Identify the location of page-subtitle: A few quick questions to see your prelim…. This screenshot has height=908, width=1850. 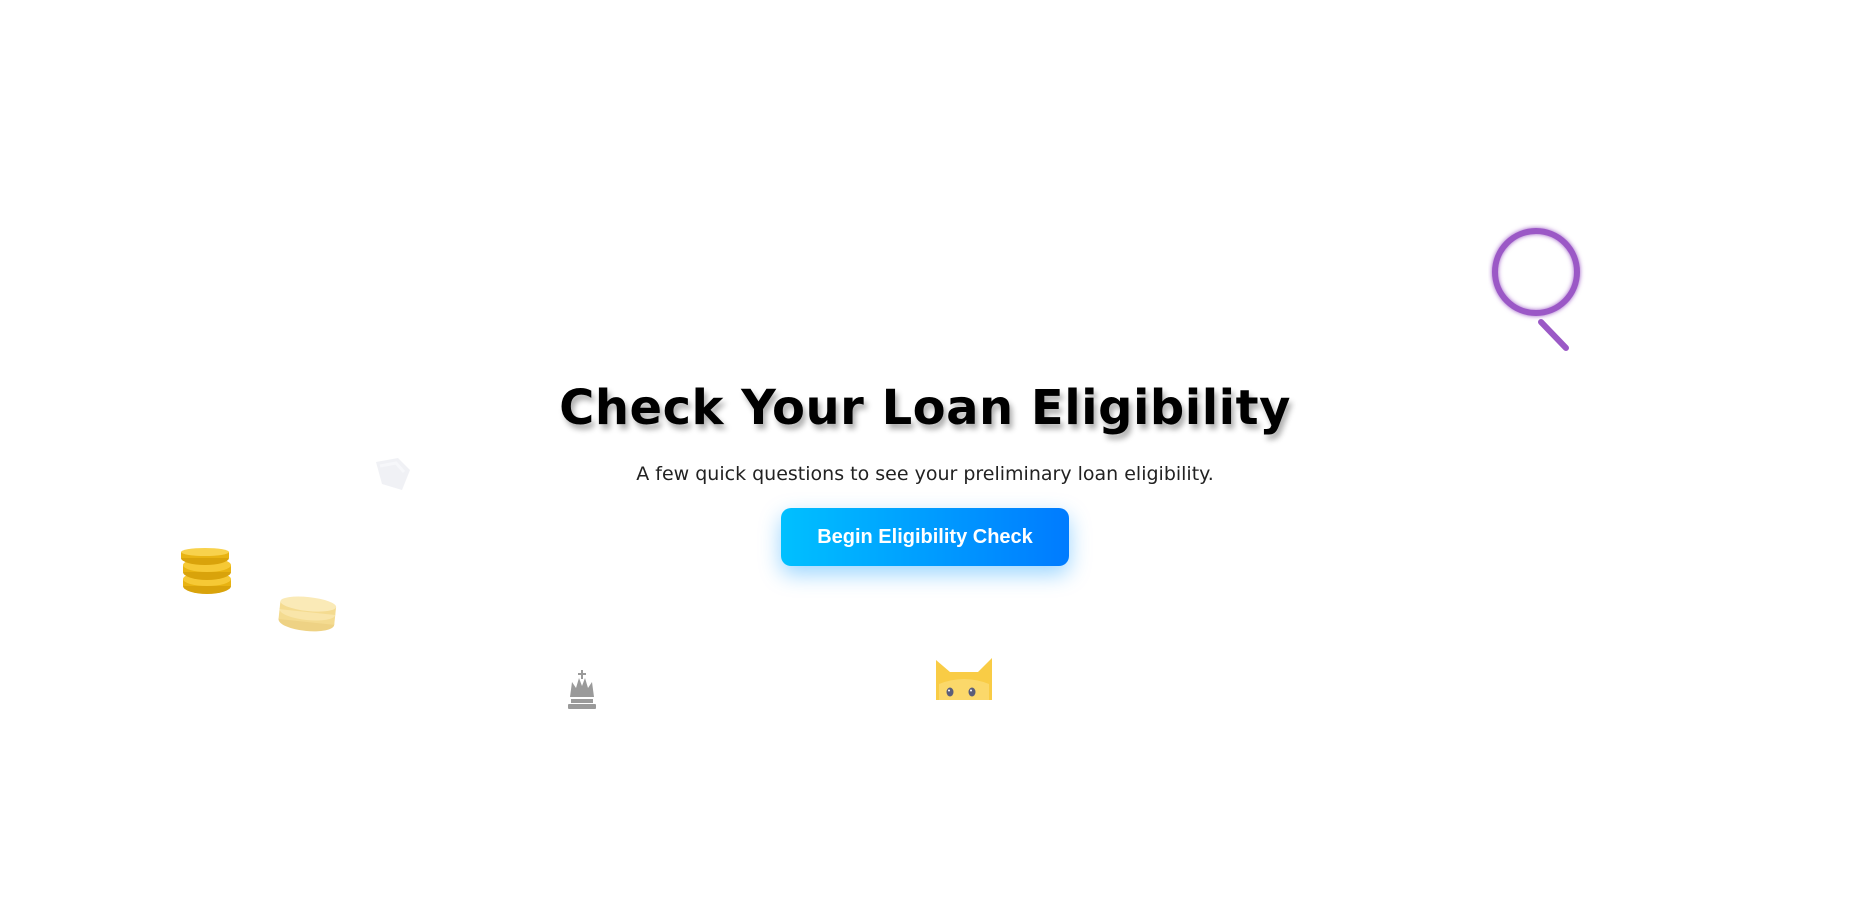
(925, 474).